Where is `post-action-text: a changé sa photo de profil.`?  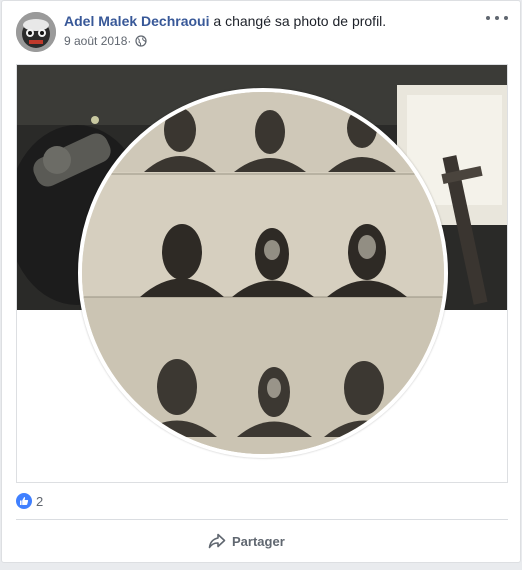
post-action-text: a changé sa photo de profil. is located at coordinates (298, 21).